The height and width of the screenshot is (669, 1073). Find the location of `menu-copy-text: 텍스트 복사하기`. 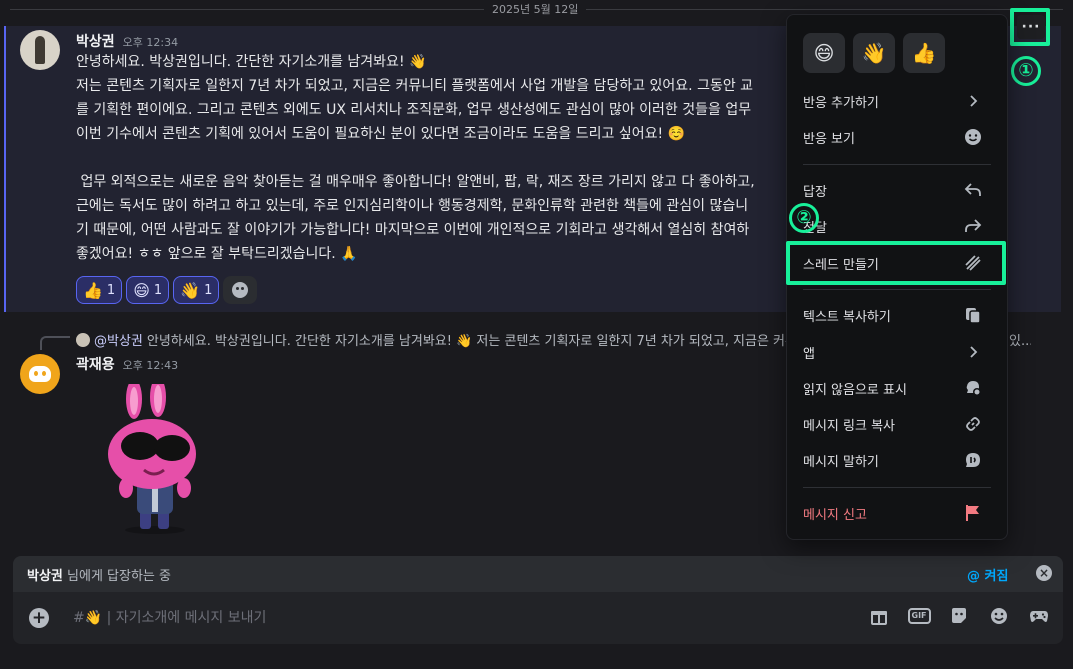

menu-copy-text: 텍스트 복사하기 is located at coordinates (893, 315).